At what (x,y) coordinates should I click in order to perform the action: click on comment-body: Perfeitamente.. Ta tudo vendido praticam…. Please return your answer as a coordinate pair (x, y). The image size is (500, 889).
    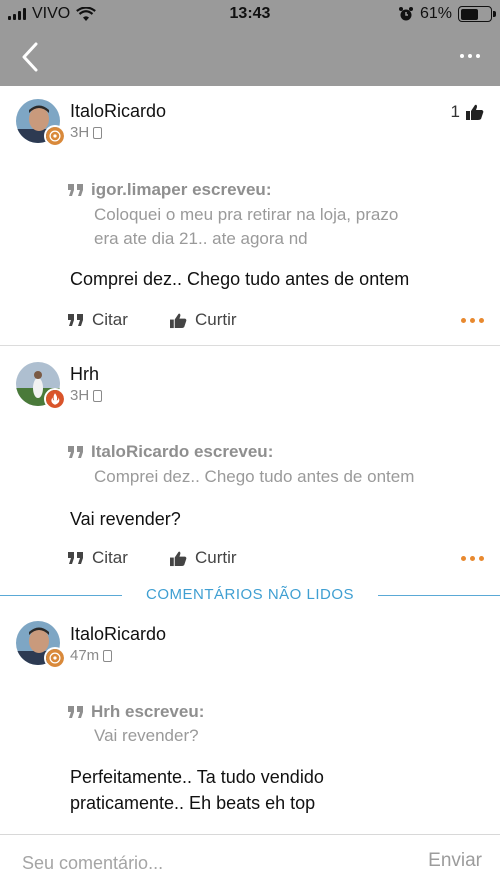
    Looking at the image, I should click on (280, 790).